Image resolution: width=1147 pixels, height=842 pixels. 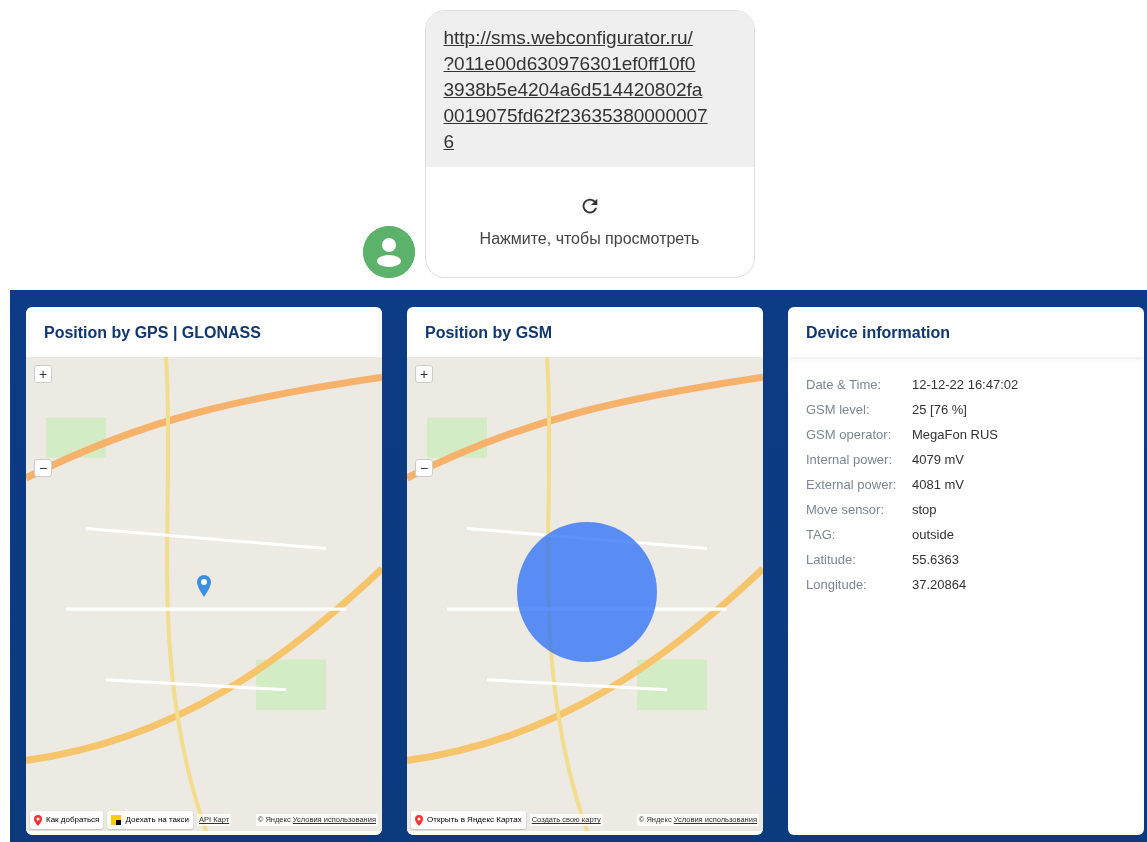 What do you see at coordinates (585, 332) in the screenshot?
I see `card-title: Position by GSM` at bounding box center [585, 332].